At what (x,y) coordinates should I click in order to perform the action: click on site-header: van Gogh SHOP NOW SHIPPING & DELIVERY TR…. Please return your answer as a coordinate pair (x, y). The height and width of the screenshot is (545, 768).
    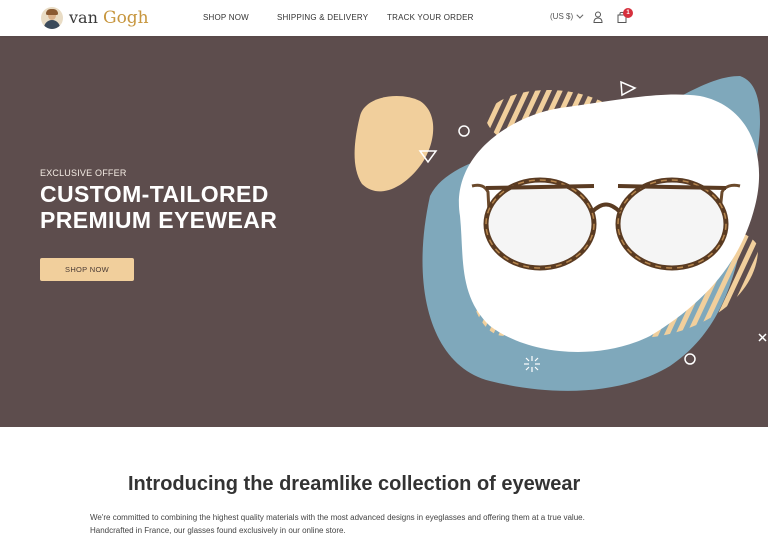
    Looking at the image, I should click on (384, 18).